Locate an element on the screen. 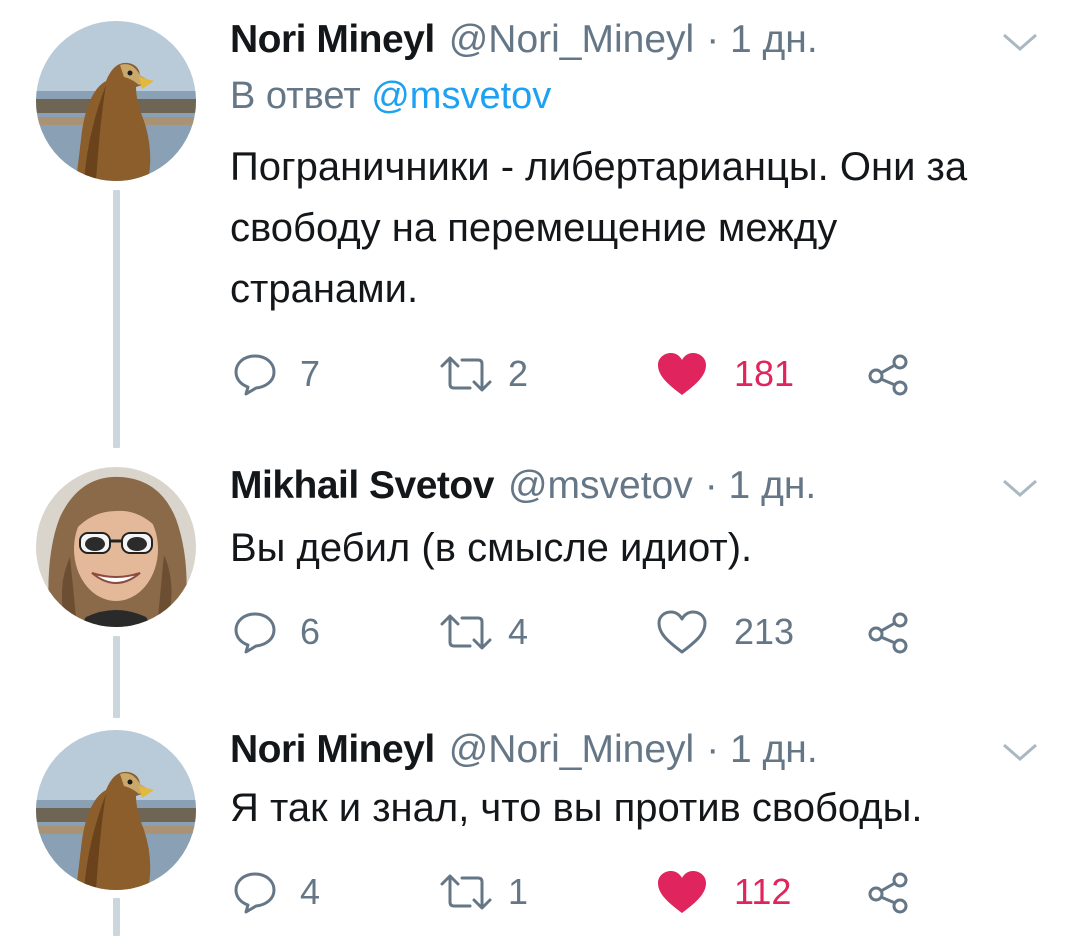 The width and height of the screenshot is (1080, 936). retweet-button: 4 is located at coordinates (483, 632).